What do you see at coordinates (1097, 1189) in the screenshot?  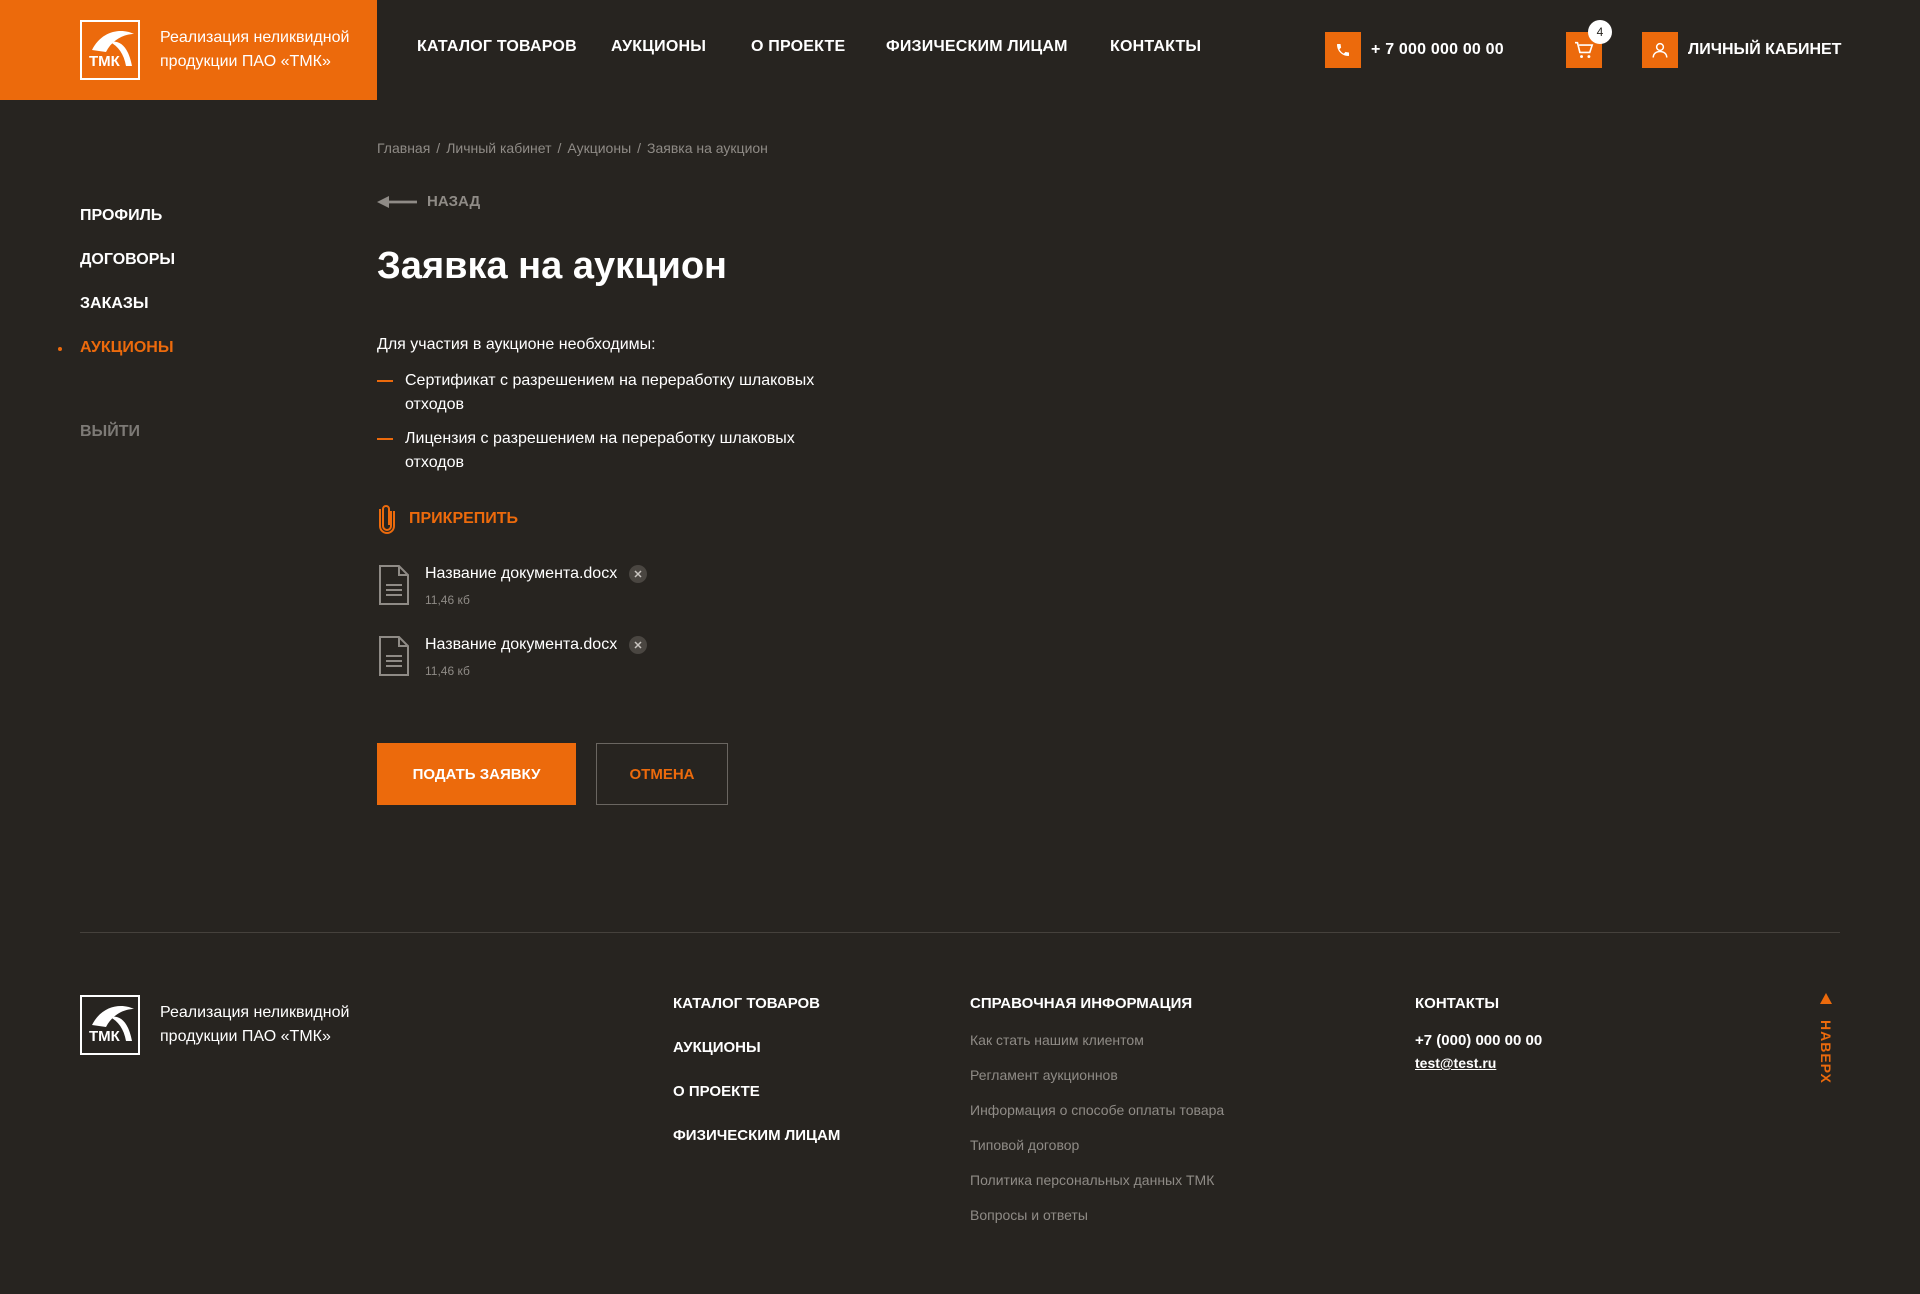 I see `footer-info-link: Политика персональных данных ТМК` at bounding box center [1097, 1189].